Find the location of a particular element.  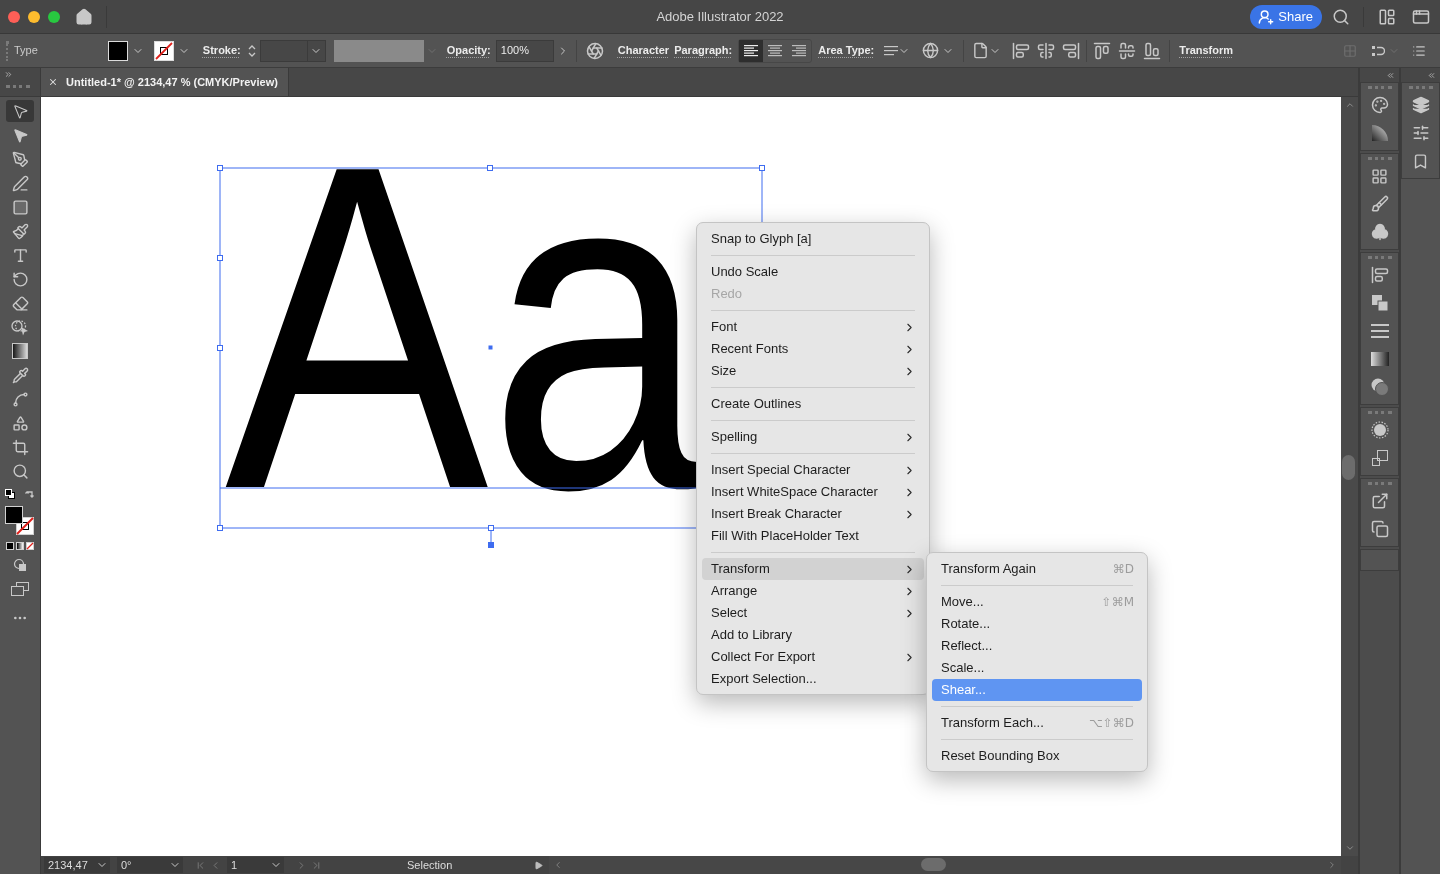

gradient-swatch-icon is located at coordinates (20, 546).